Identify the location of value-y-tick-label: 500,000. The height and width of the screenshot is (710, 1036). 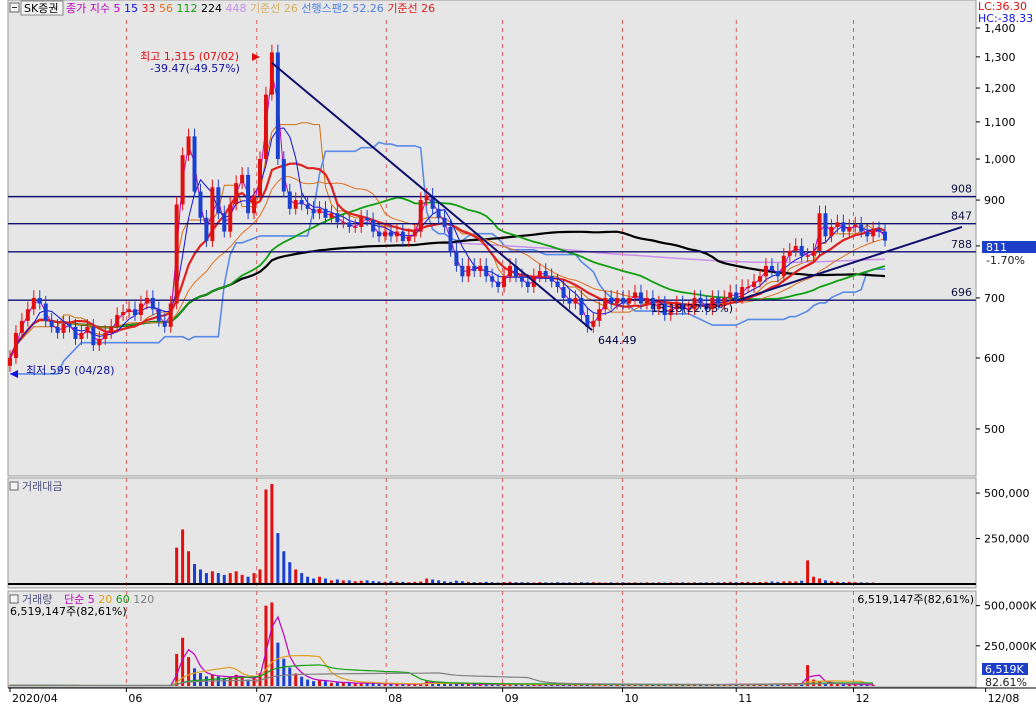
(1007, 493).